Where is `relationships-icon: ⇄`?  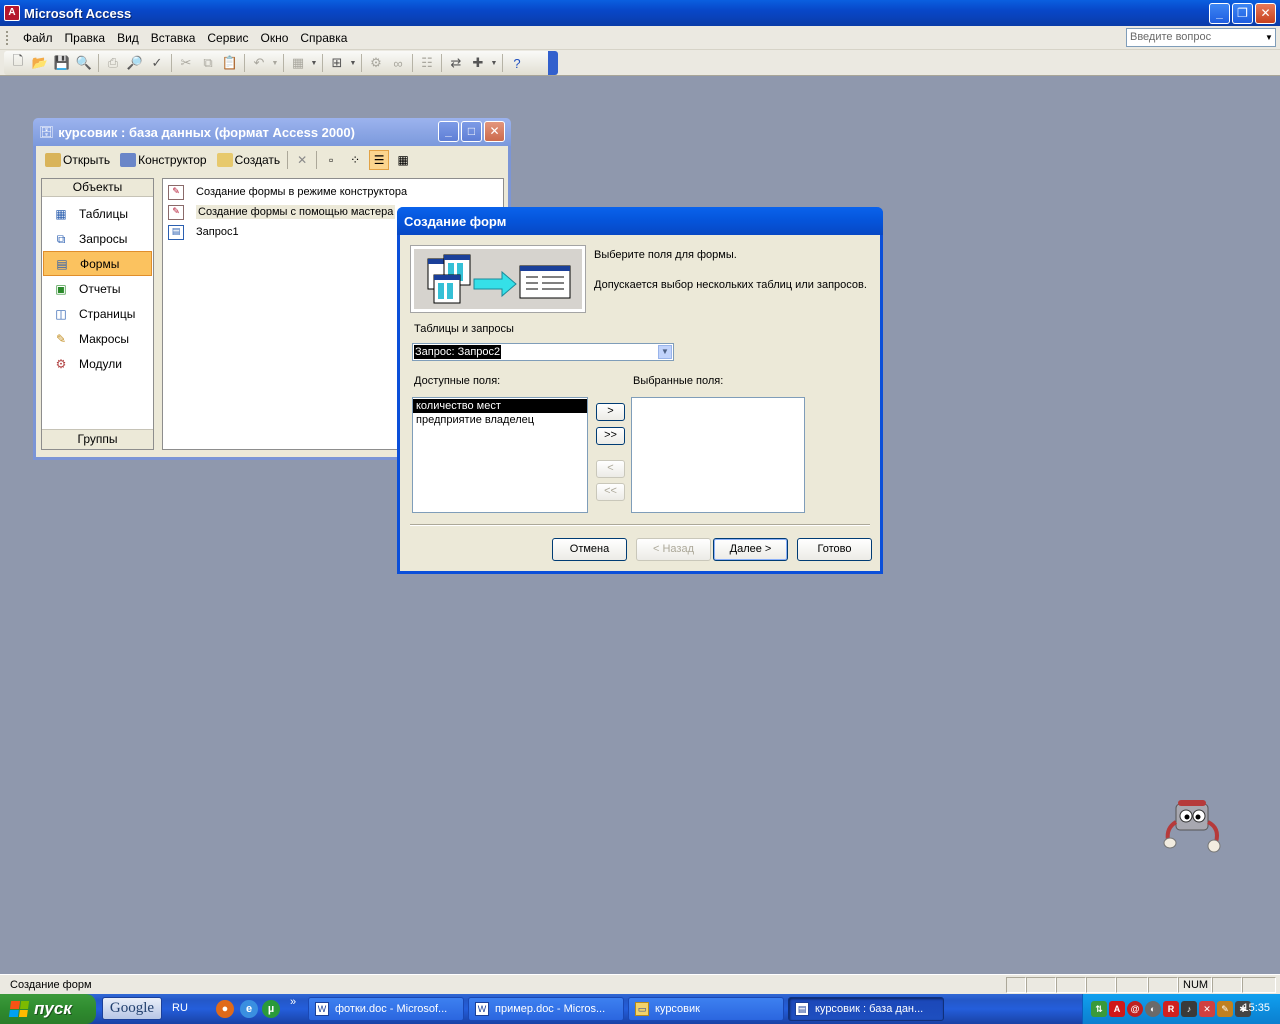
relationships-icon: ⇄ is located at coordinates (456, 63).